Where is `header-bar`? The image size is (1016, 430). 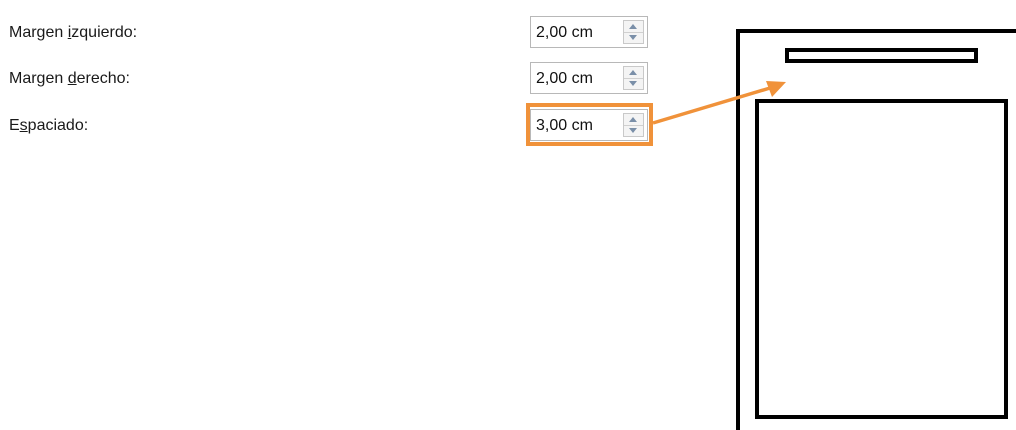 header-bar is located at coordinates (881, 55).